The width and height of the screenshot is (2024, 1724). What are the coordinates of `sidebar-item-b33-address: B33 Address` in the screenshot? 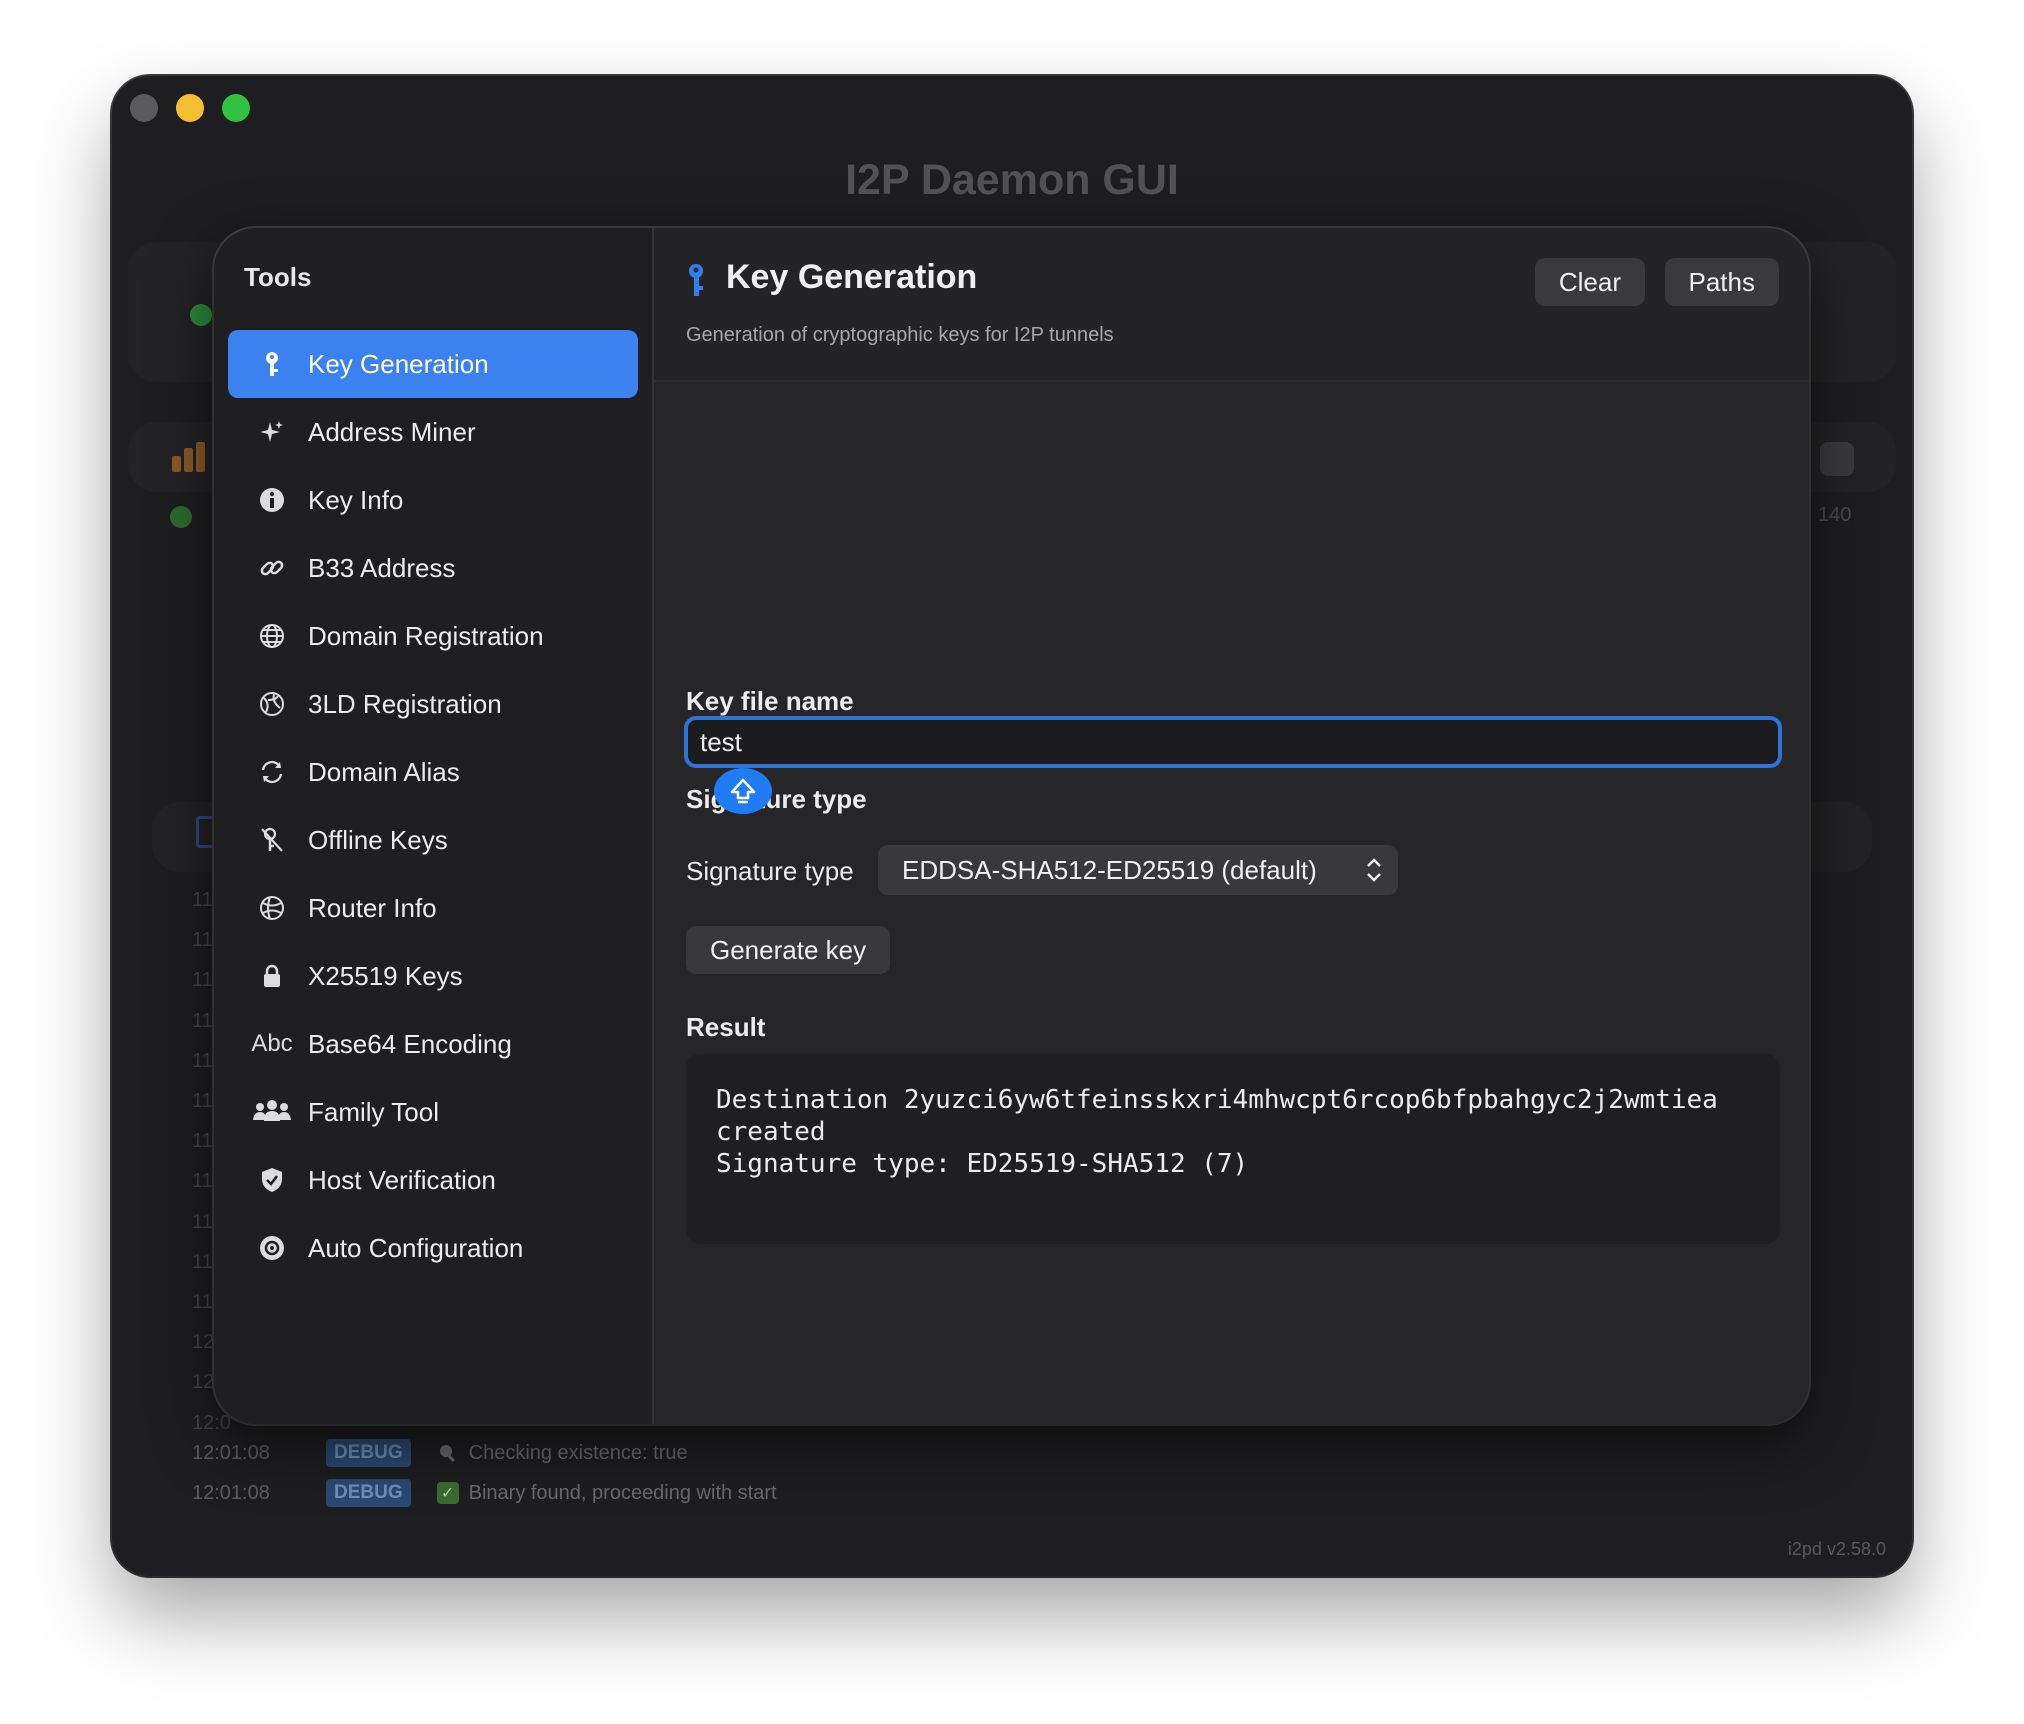 It's located at (433, 568).